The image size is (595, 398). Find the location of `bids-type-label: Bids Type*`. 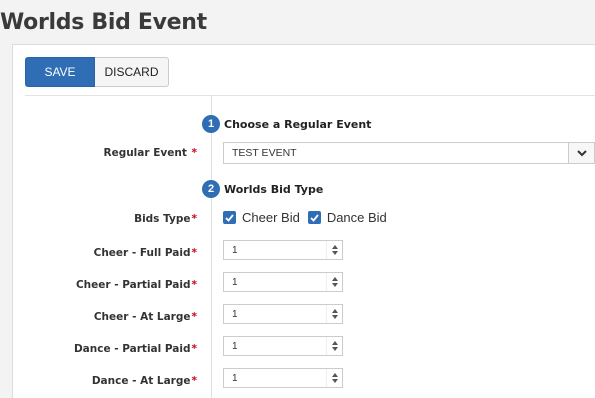

bids-type-label: Bids Type* is located at coordinates (165, 219).